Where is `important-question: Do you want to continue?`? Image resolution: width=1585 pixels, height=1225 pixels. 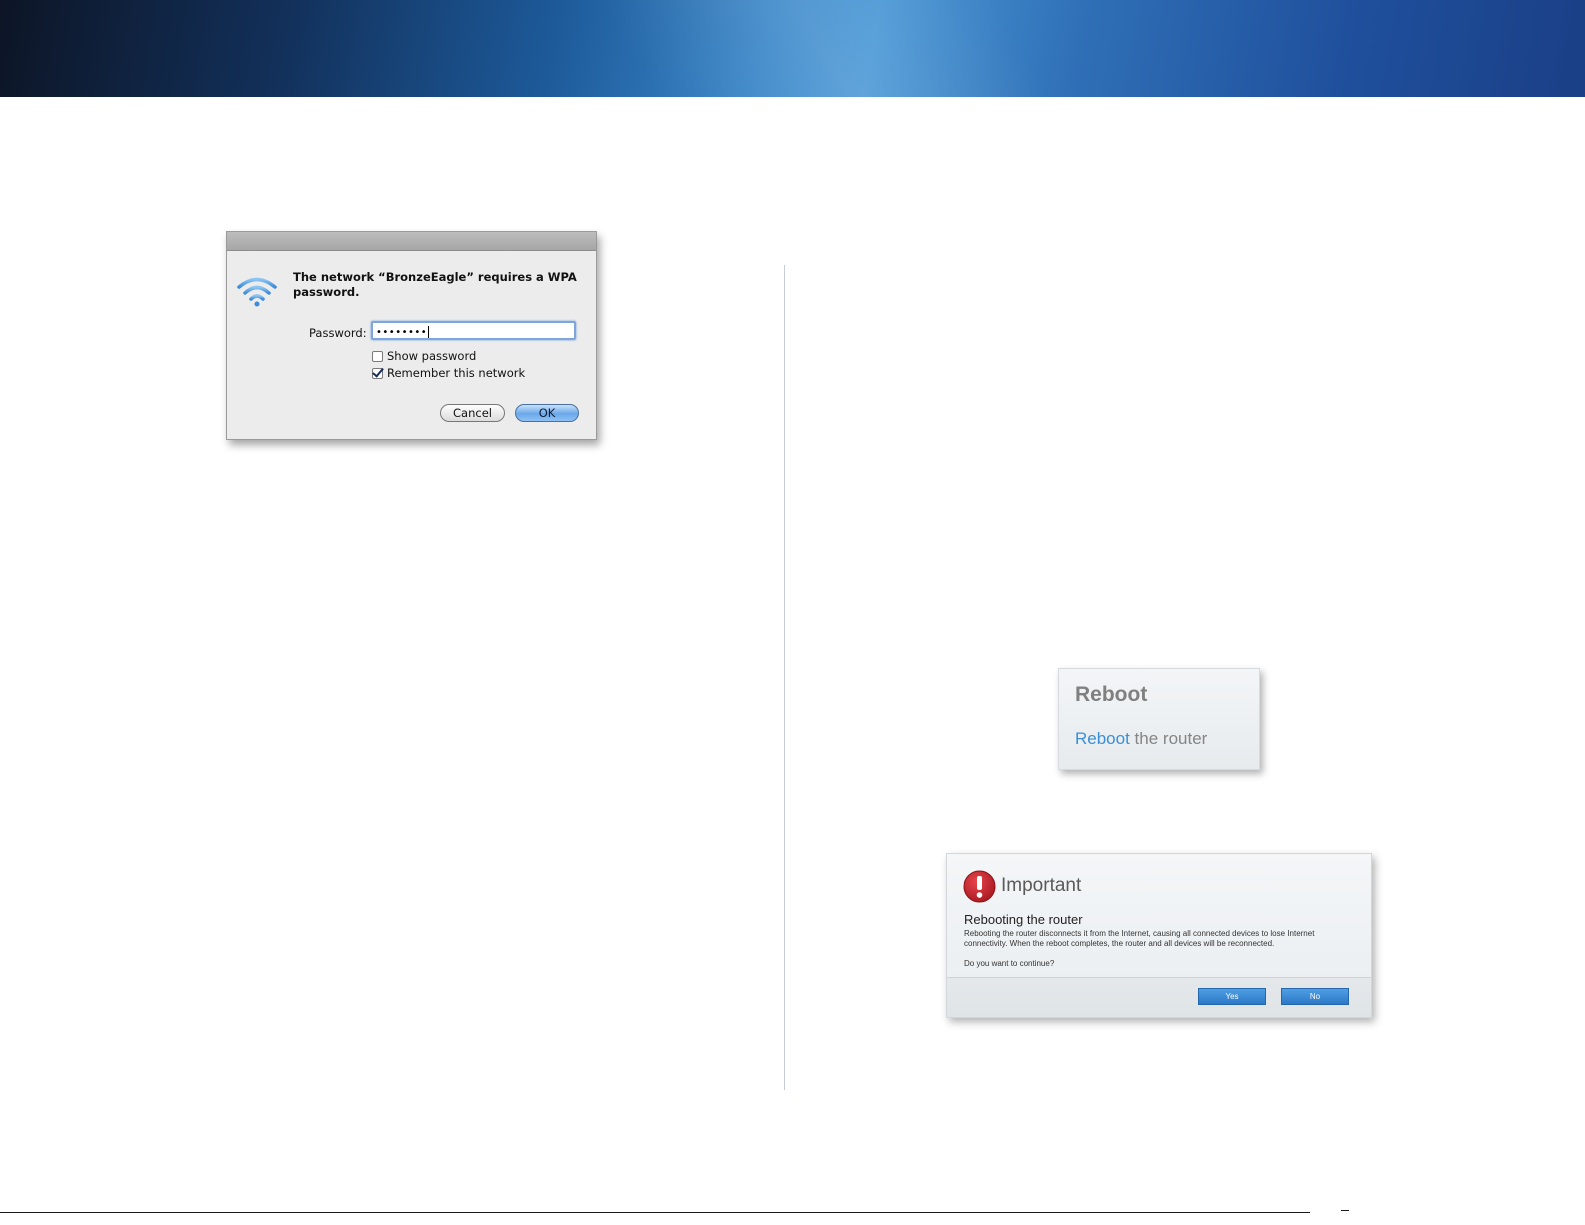
important-question: Do you want to continue? is located at coordinates (1009, 963).